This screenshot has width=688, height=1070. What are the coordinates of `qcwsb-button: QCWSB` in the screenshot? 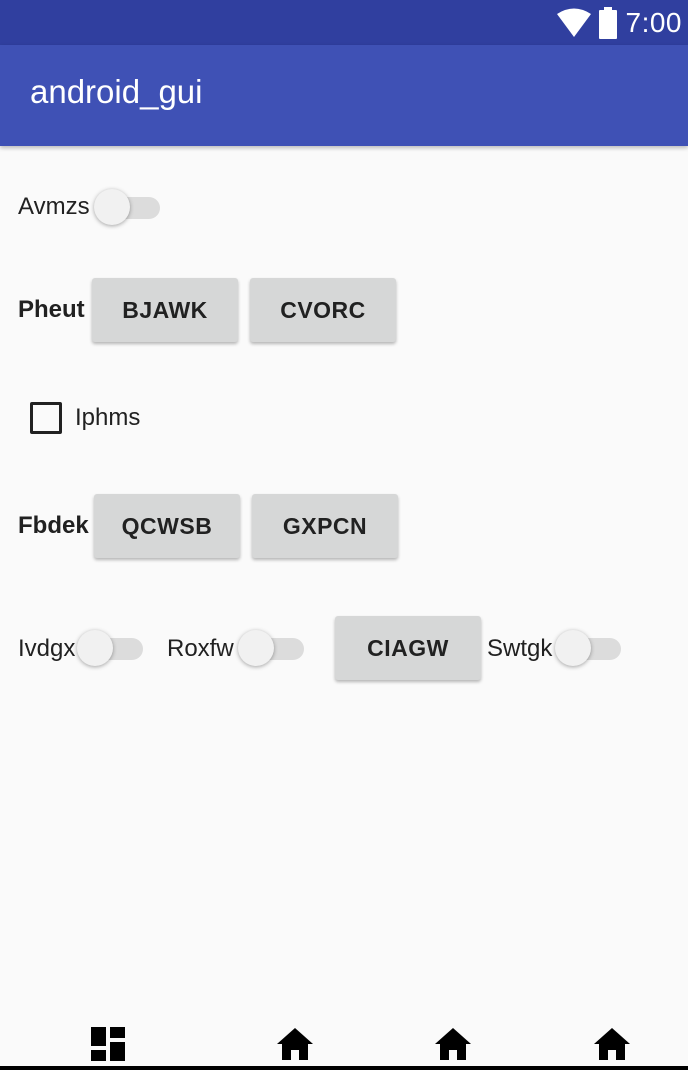 It's located at (167, 526).